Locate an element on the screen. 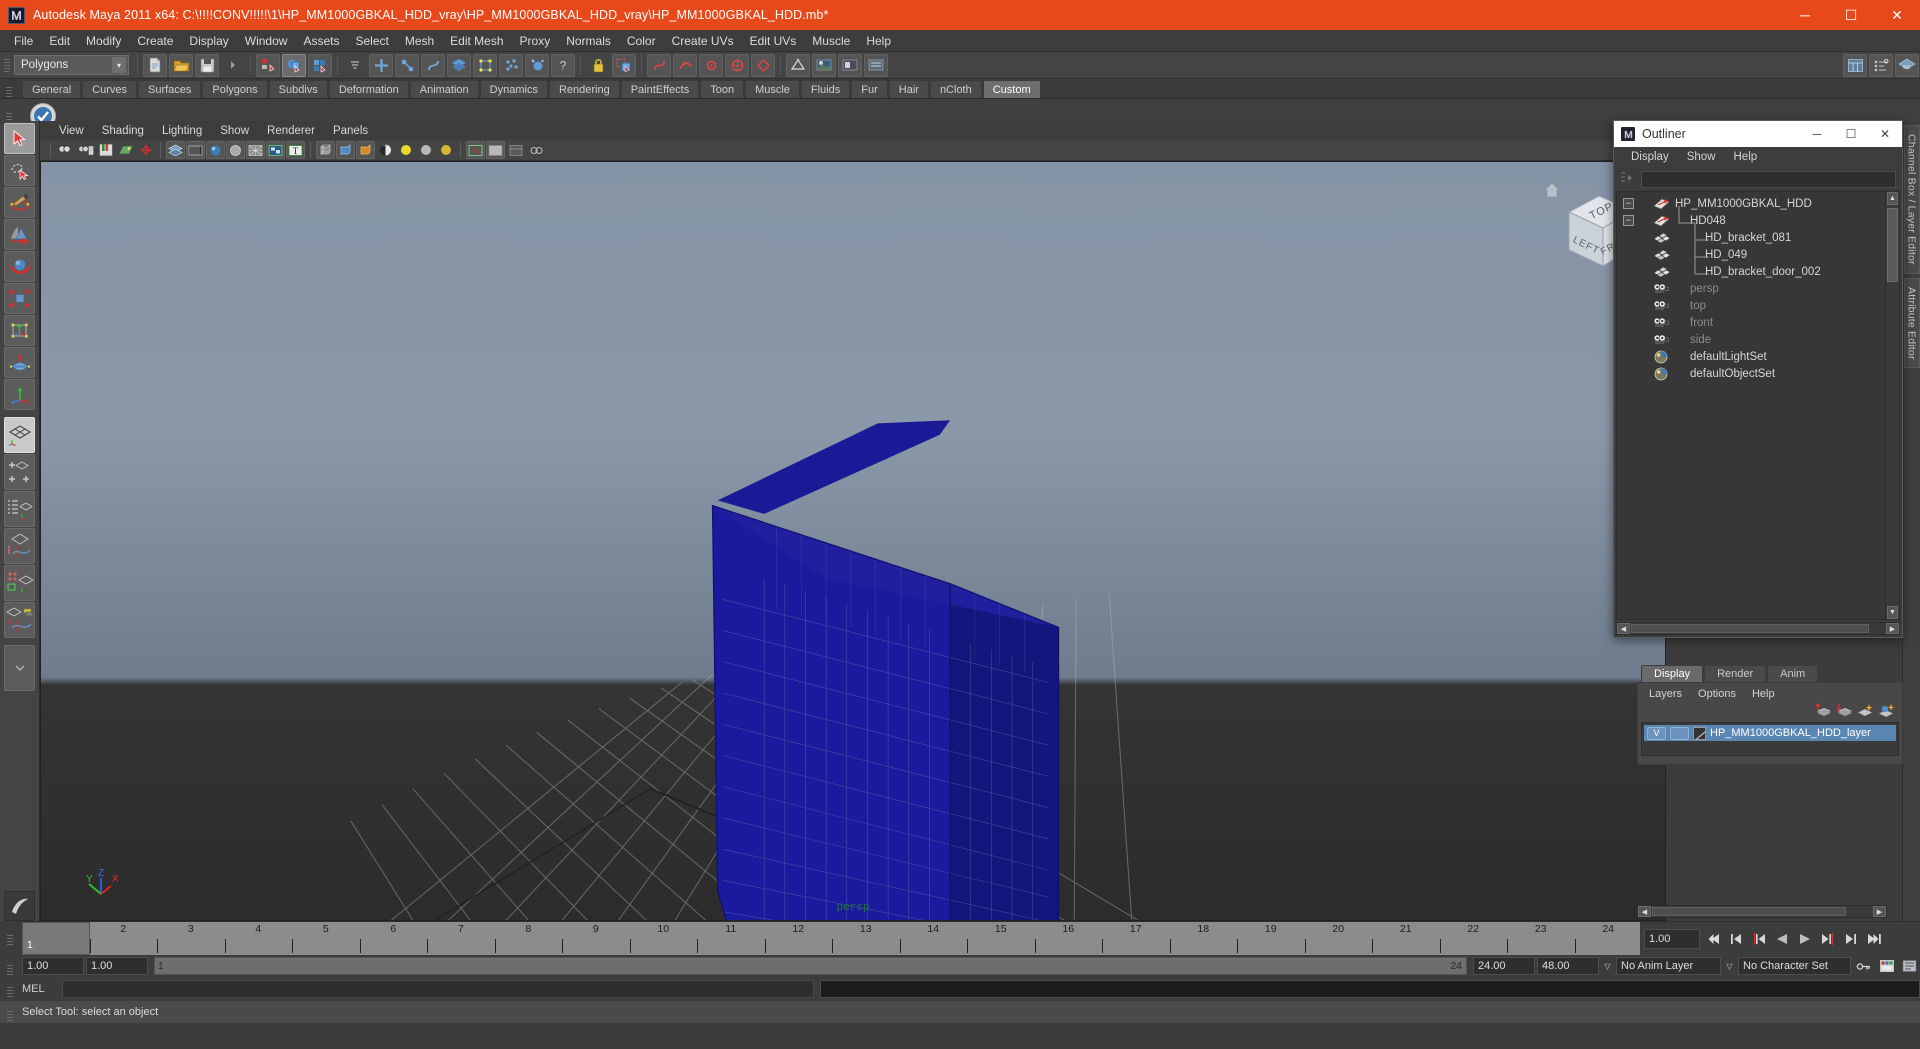 The height and width of the screenshot is (1049, 1920). layer-editor-tab-anim: Anim is located at coordinates (1793, 673).